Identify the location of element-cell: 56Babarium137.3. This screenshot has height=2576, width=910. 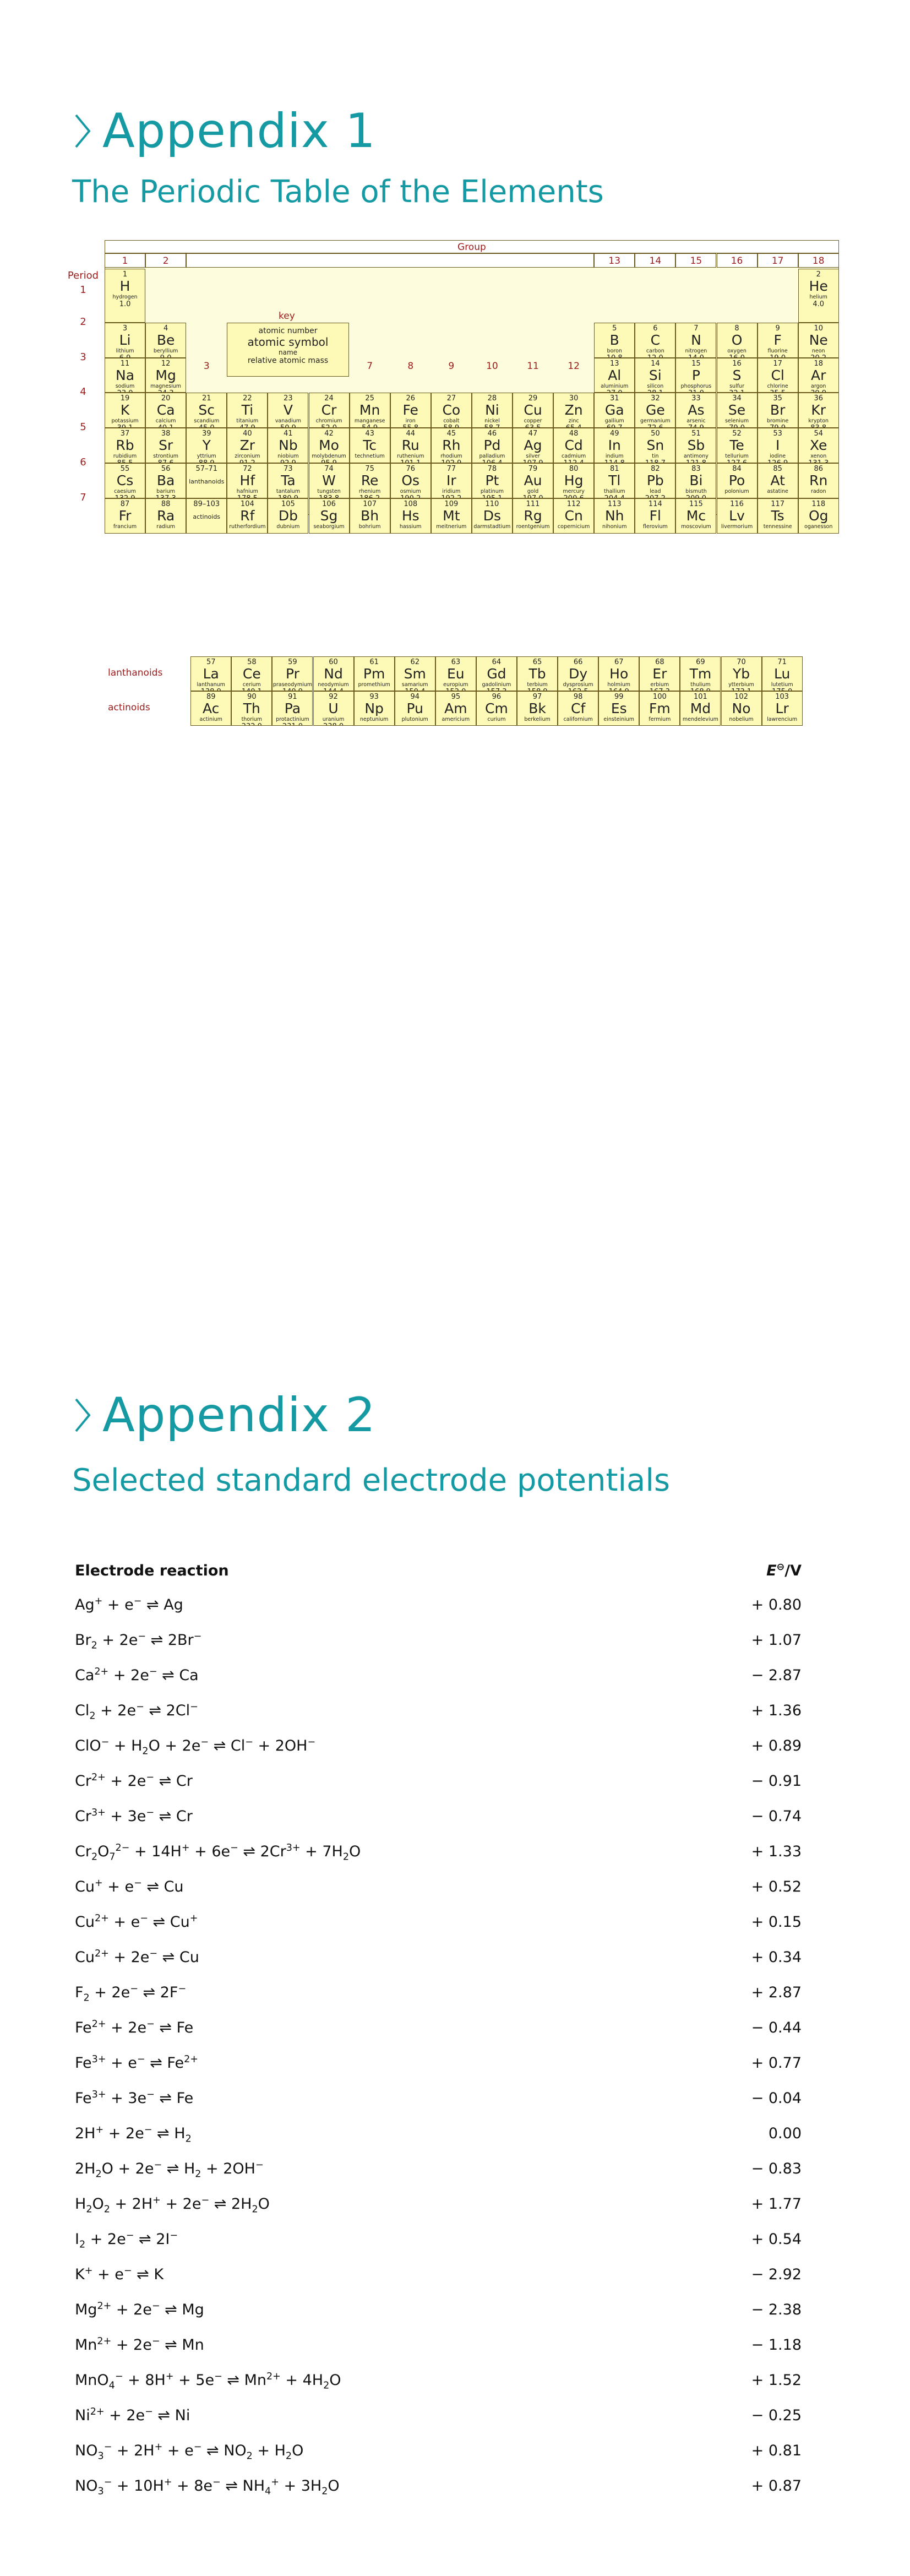
(166, 480).